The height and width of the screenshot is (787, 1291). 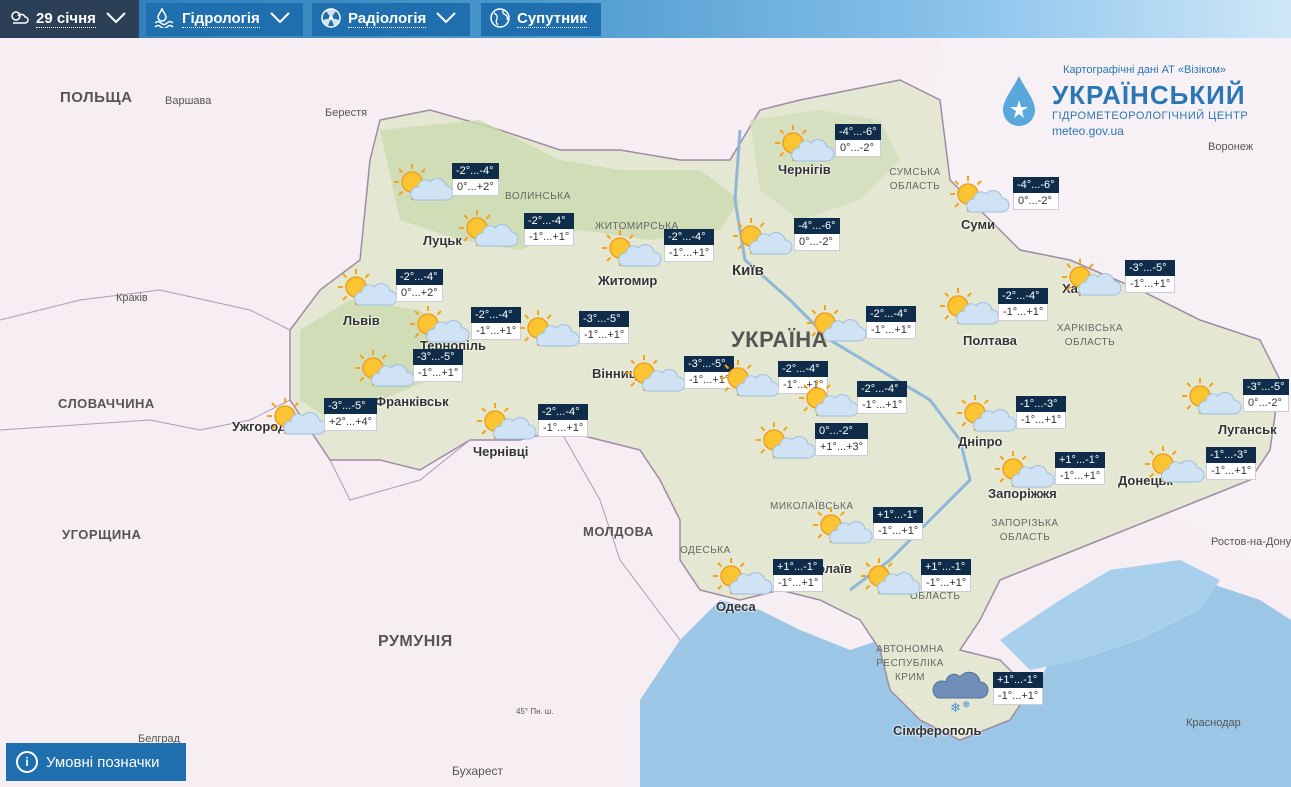 I want to click on date-selector: 29 січня, so click(x=69, y=19).